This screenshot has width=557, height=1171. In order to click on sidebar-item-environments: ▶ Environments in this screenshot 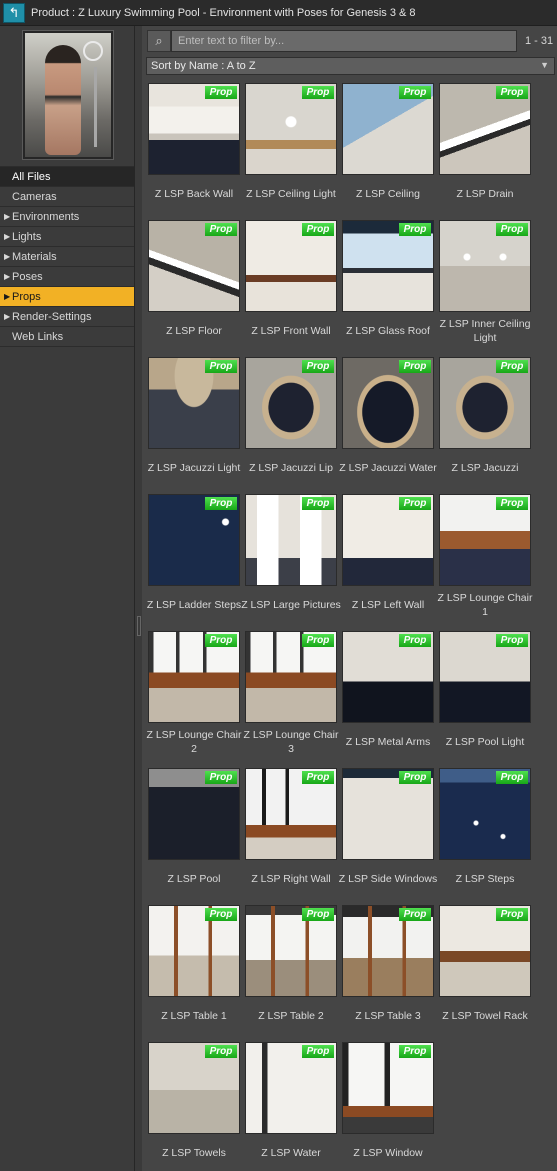, I will do `click(67, 216)`.